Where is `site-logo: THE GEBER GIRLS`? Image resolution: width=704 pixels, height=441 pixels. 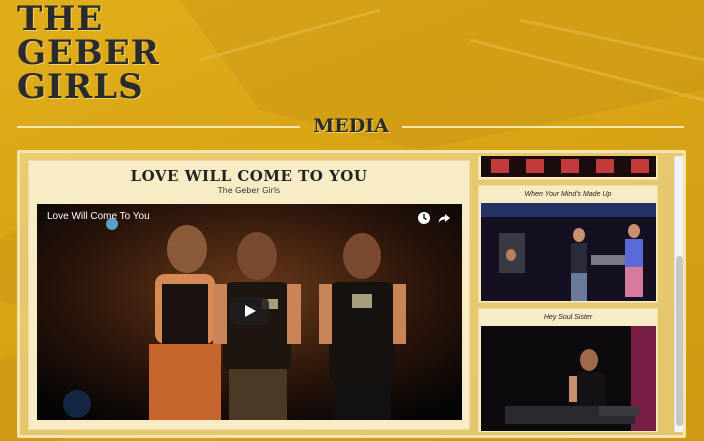 site-logo: THE GEBER GIRLS is located at coordinates (88, 53).